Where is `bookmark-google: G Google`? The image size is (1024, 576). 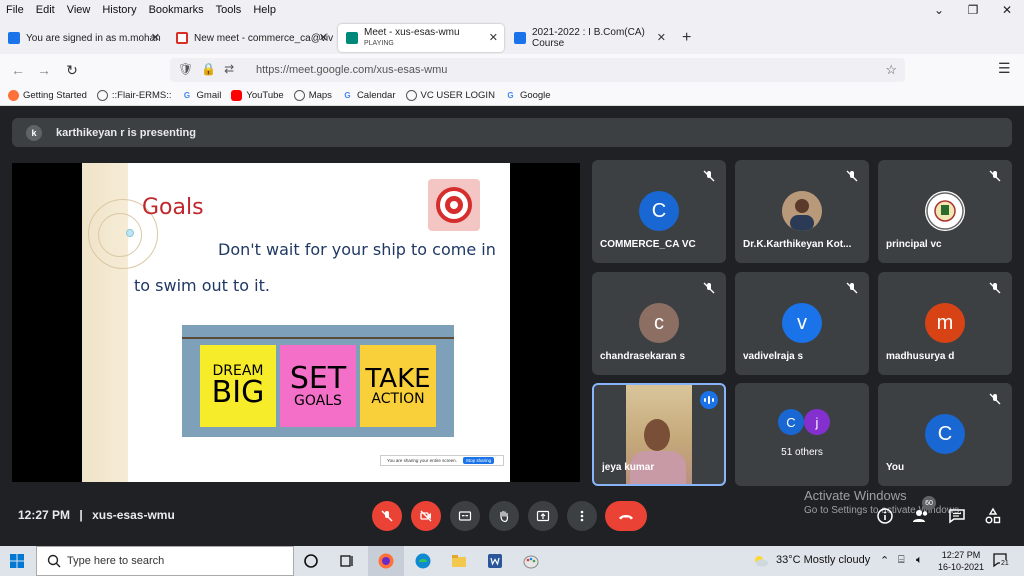
bookmark-google: G Google is located at coordinates (528, 95).